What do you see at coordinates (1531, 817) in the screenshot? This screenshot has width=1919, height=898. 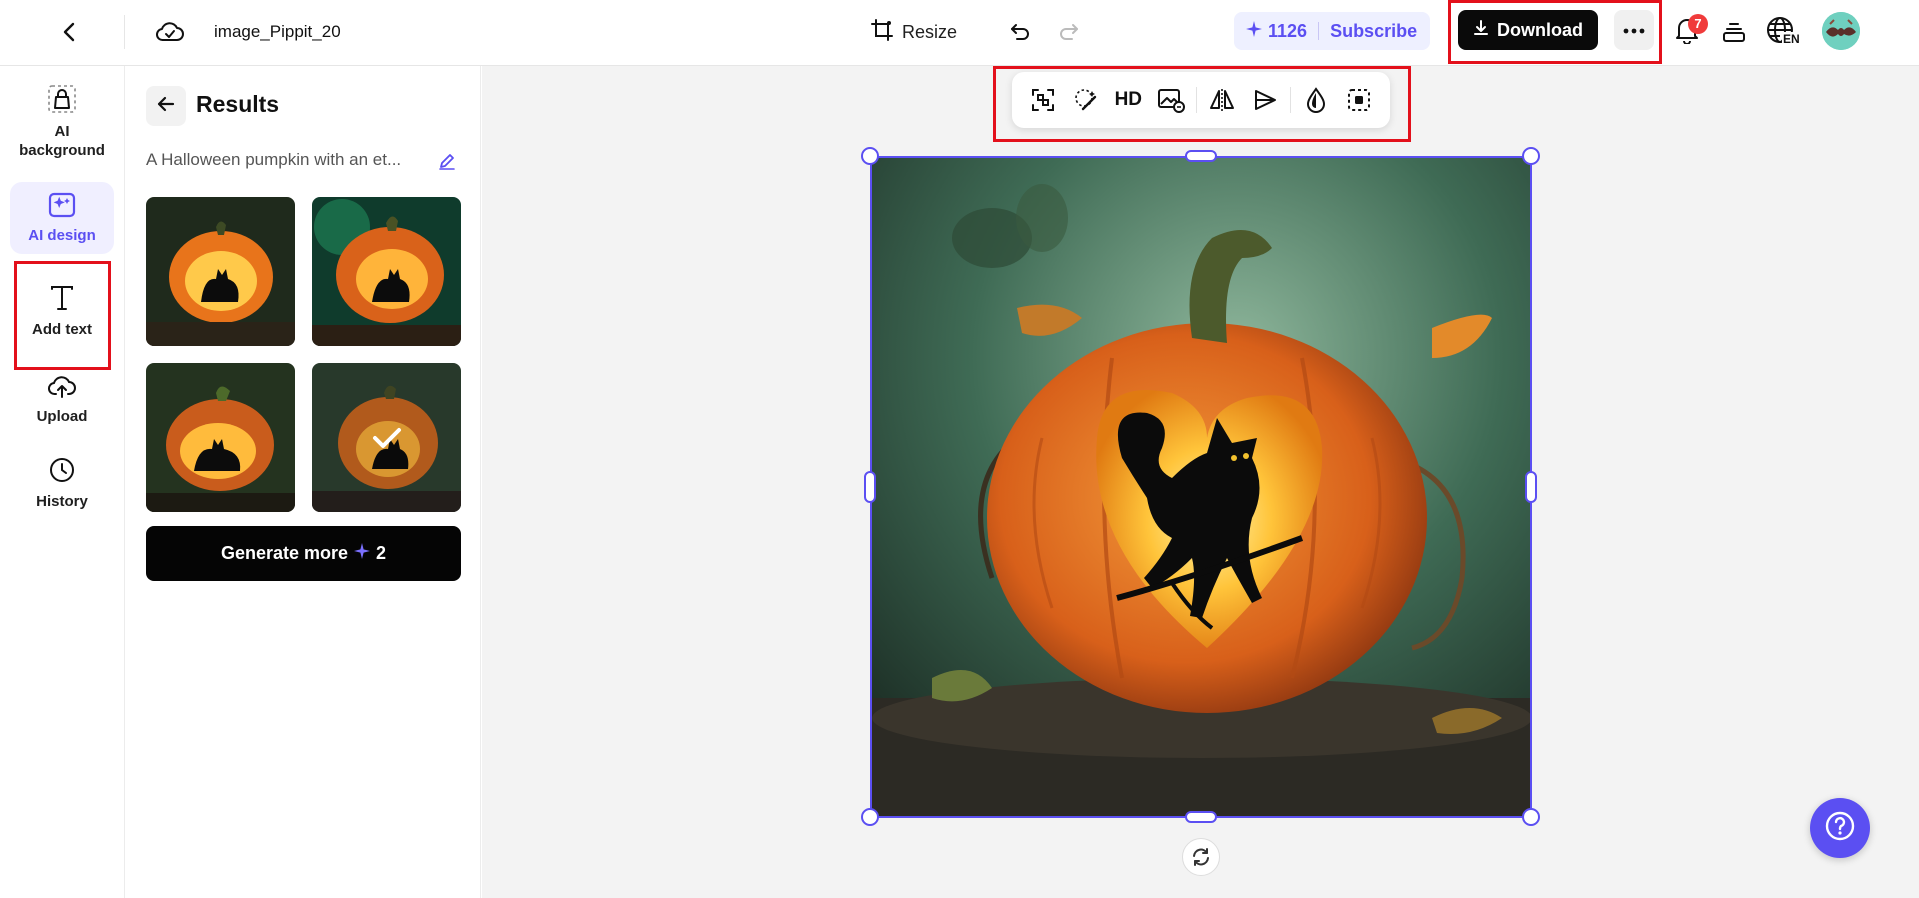 I see `resize-handle-bottom-right` at bounding box center [1531, 817].